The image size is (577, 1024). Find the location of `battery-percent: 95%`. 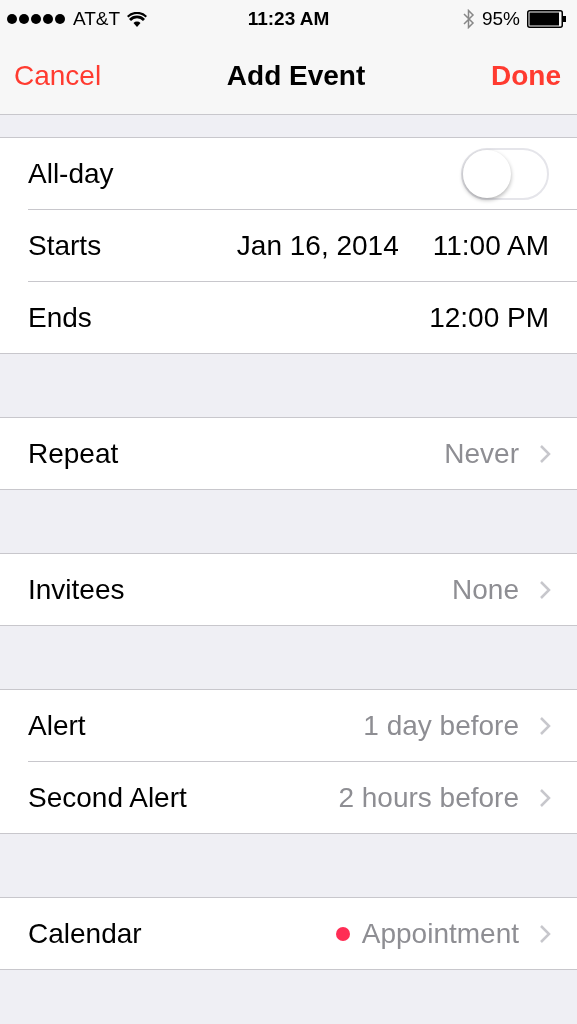

battery-percent: 95% is located at coordinates (500, 19).